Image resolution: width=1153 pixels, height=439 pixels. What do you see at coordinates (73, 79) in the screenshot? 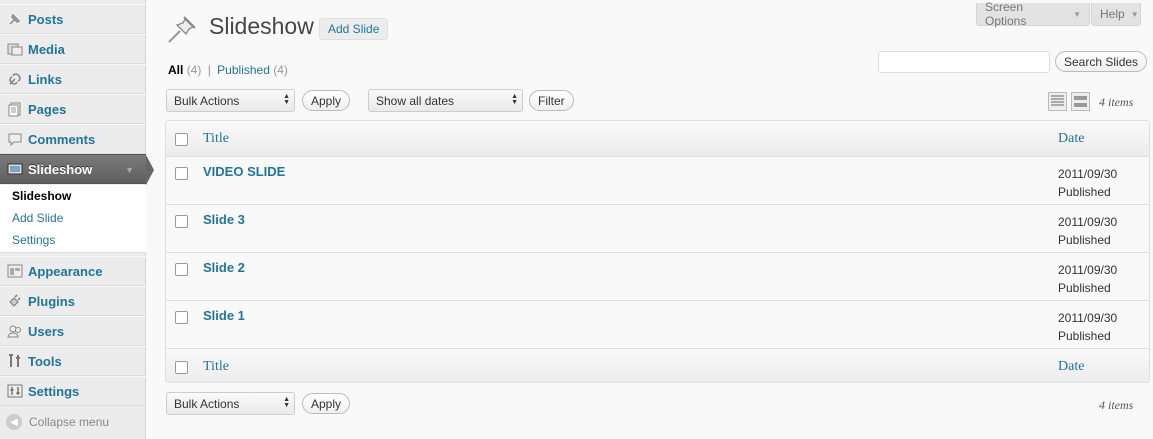
I see `menu-item-links: Links` at bounding box center [73, 79].